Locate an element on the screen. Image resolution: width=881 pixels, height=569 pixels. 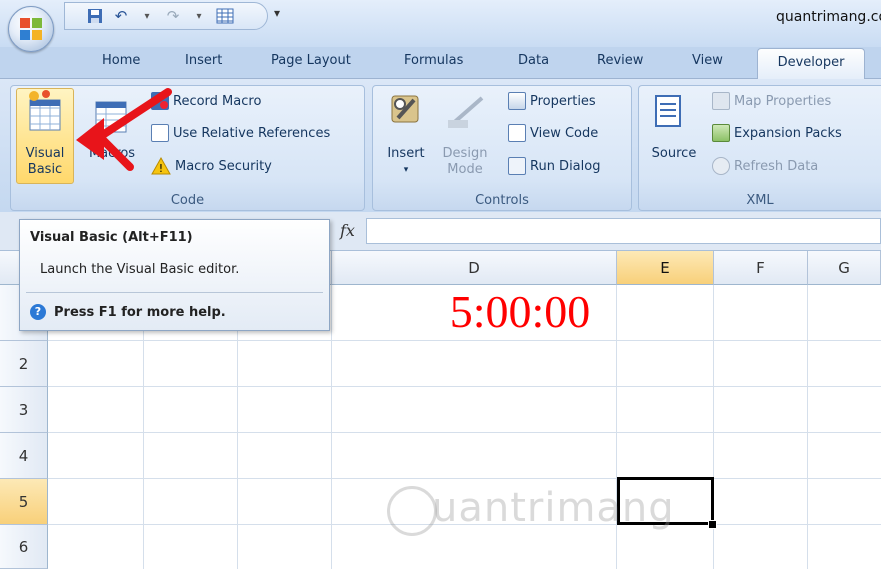
tab-page-layout: Page Layout is located at coordinates (311, 60).